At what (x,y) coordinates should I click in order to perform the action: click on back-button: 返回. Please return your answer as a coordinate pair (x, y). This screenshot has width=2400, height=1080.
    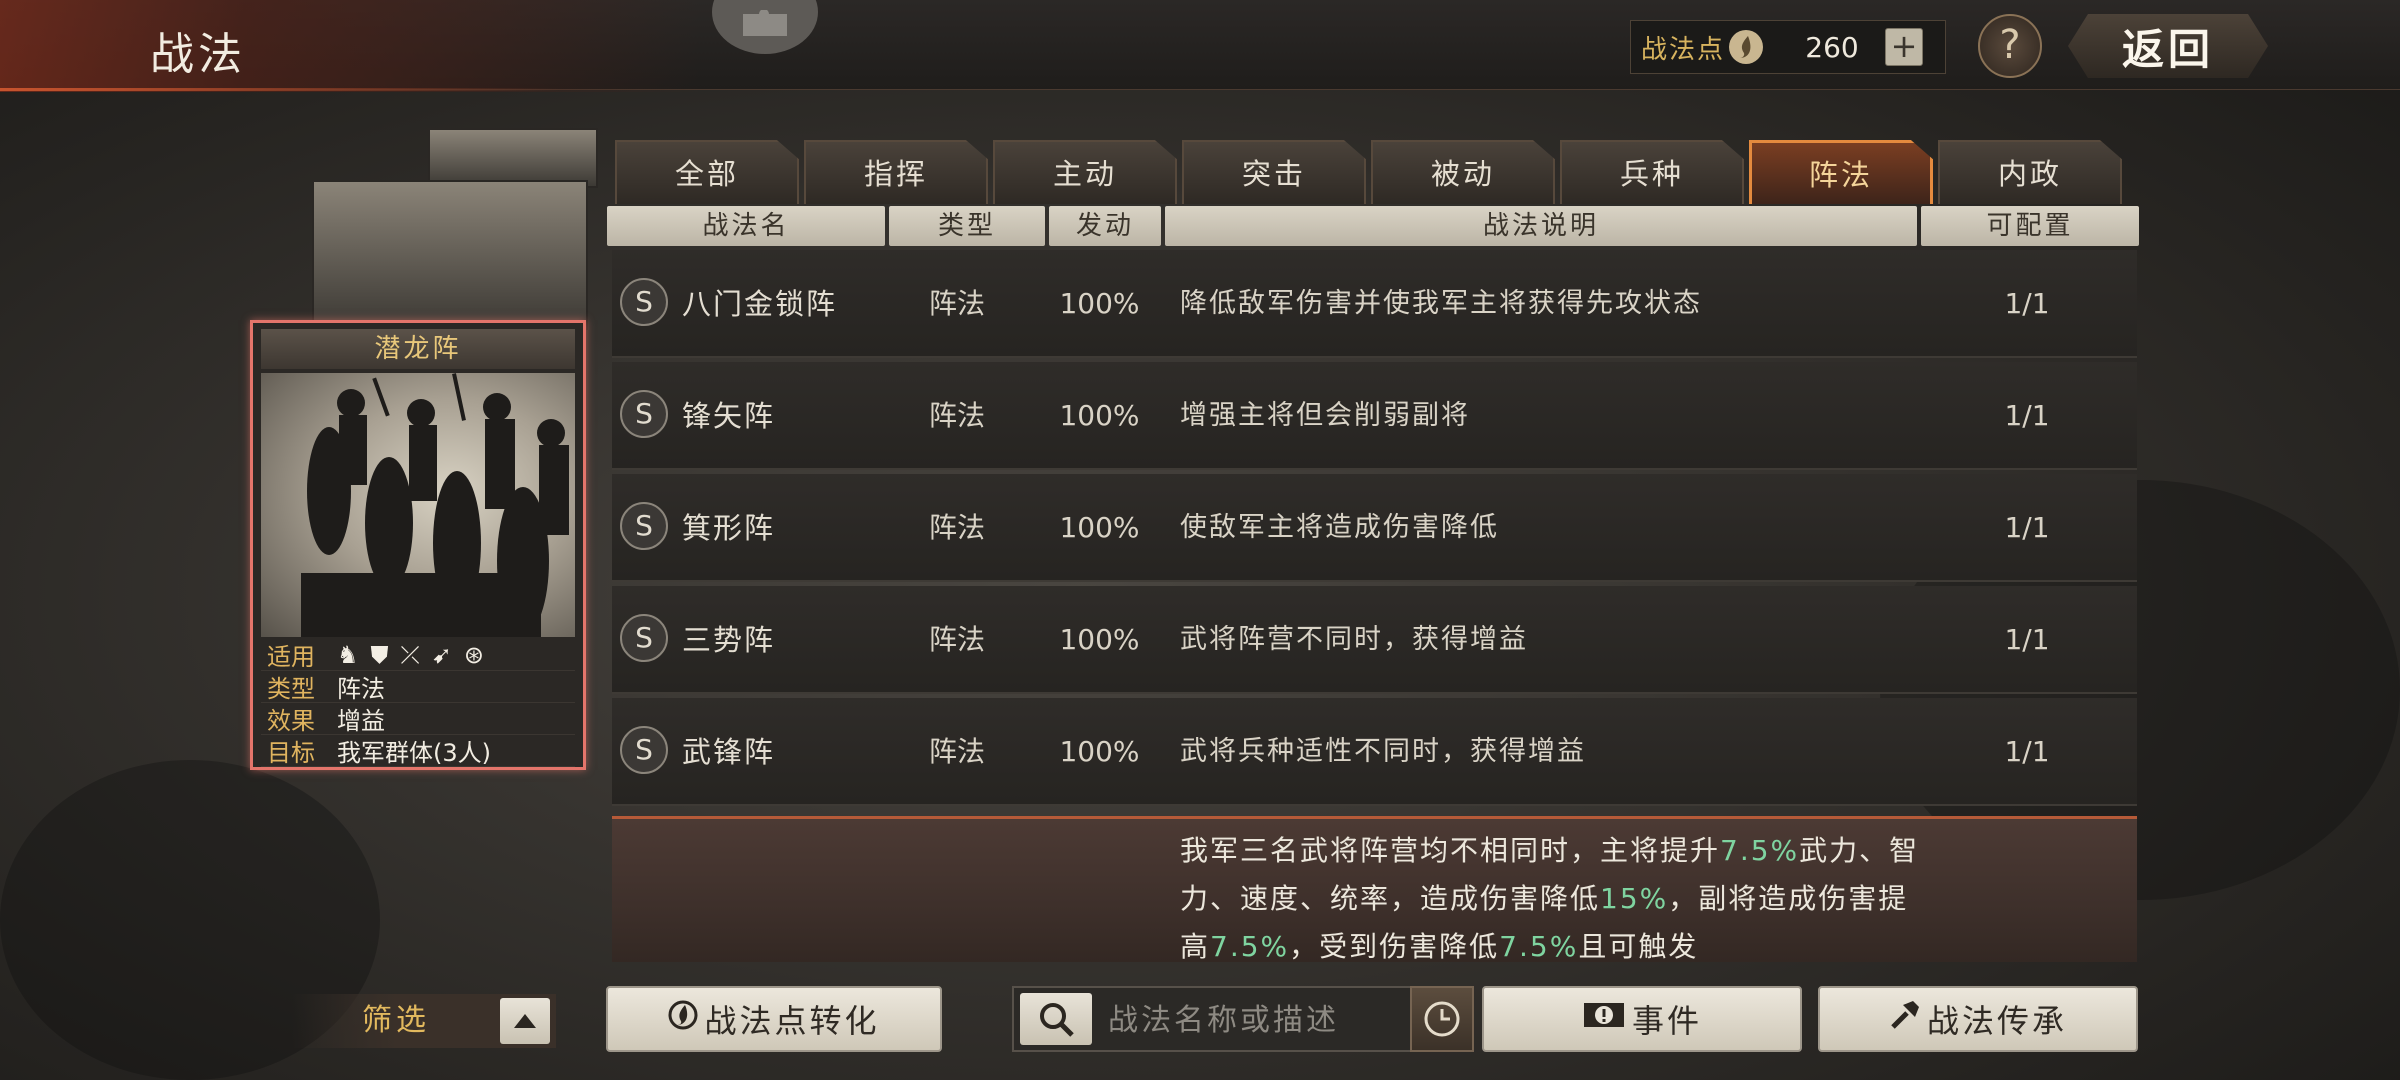
    Looking at the image, I should click on (2168, 46).